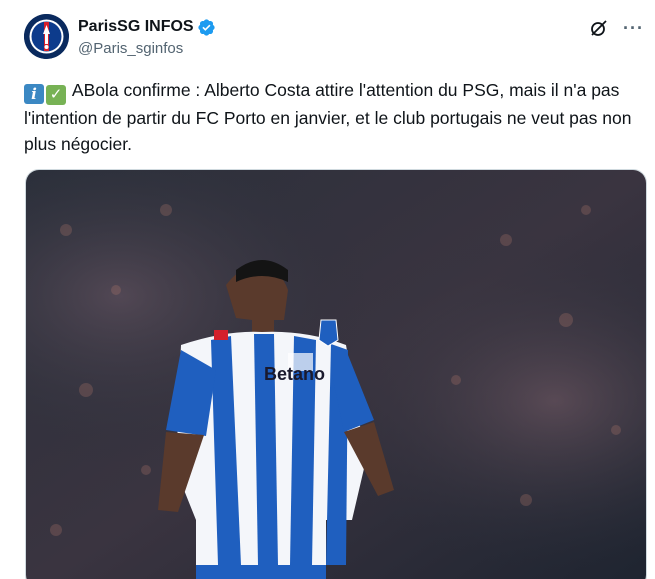 Image resolution: width=655 pixels, height=579 pixels. Describe the element at coordinates (633, 28) in the screenshot. I see `more-options-icon: ···` at that location.